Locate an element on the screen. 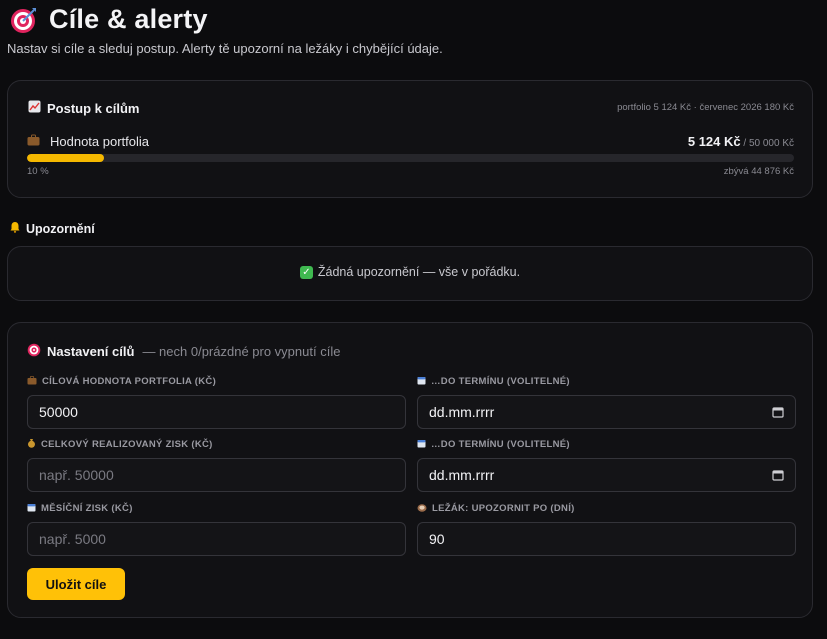  goal-current: 5 124 Kč is located at coordinates (714, 141).